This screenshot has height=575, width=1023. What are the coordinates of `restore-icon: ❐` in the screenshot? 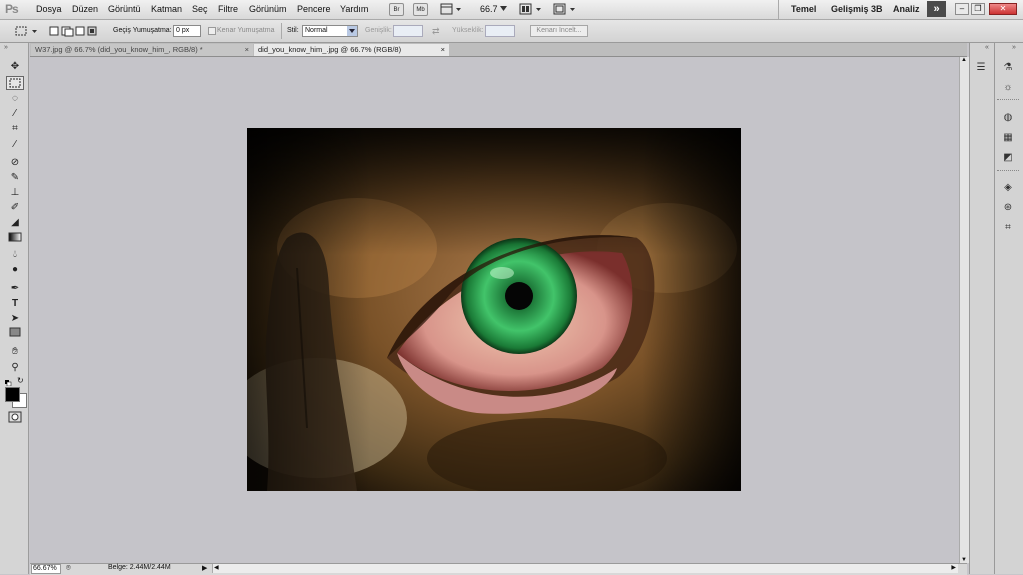 It's located at (978, 8).